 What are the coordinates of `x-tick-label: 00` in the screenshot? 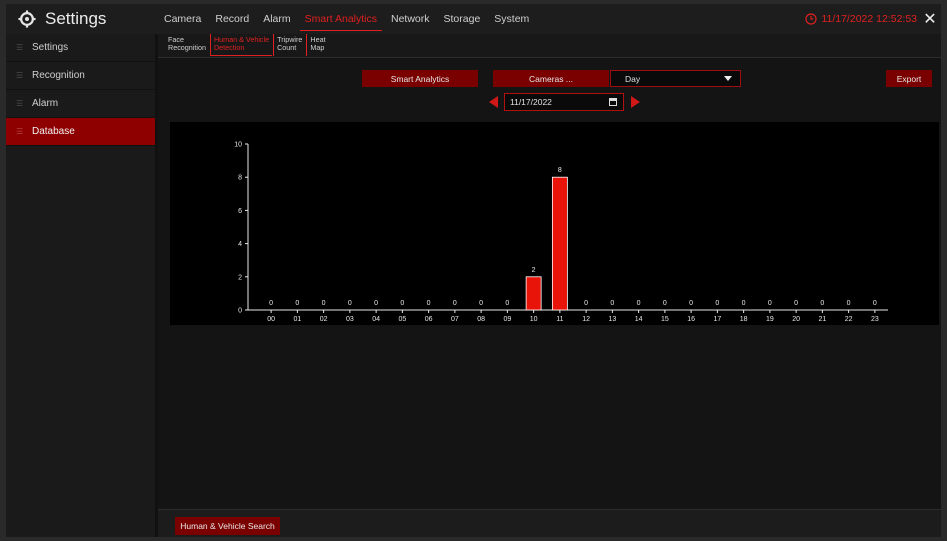 It's located at (271, 319).